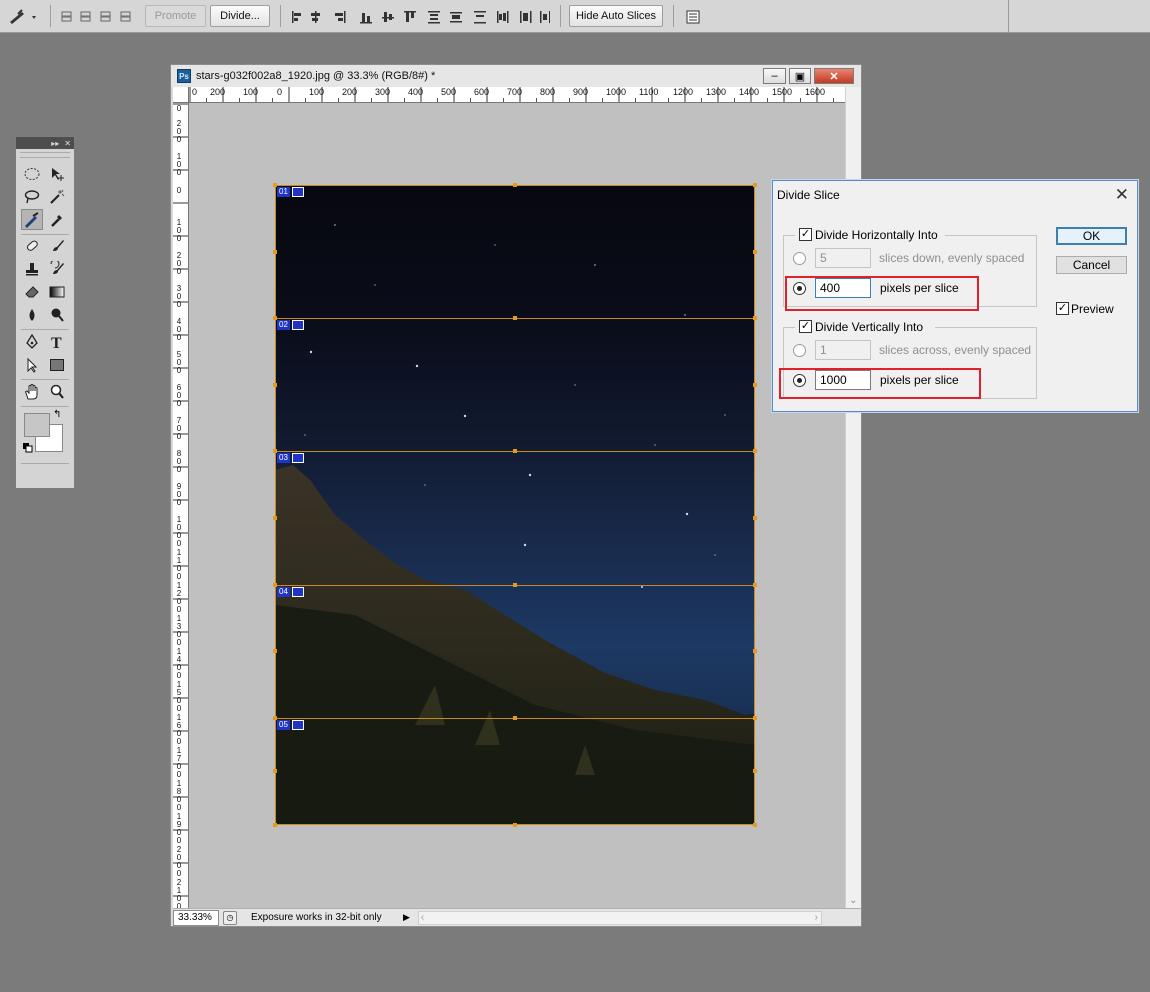 The height and width of the screenshot is (992, 1150). What do you see at coordinates (1122, 195) in the screenshot?
I see `dialog-close-icon: ✕` at bounding box center [1122, 195].